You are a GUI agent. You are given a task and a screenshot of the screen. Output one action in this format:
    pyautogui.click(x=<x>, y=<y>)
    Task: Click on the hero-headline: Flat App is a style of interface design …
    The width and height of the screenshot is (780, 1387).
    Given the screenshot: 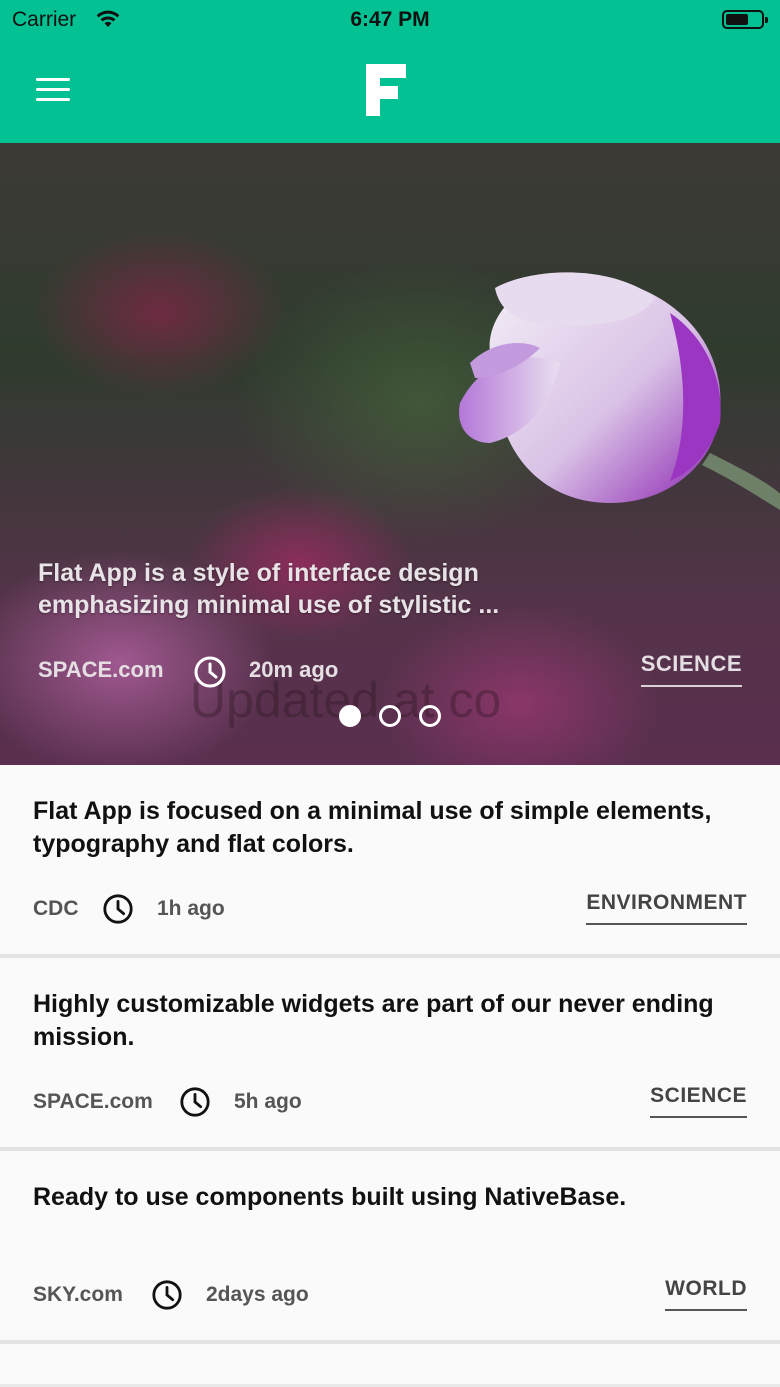 What is the action you would take?
    pyautogui.click(x=298, y=589)
    